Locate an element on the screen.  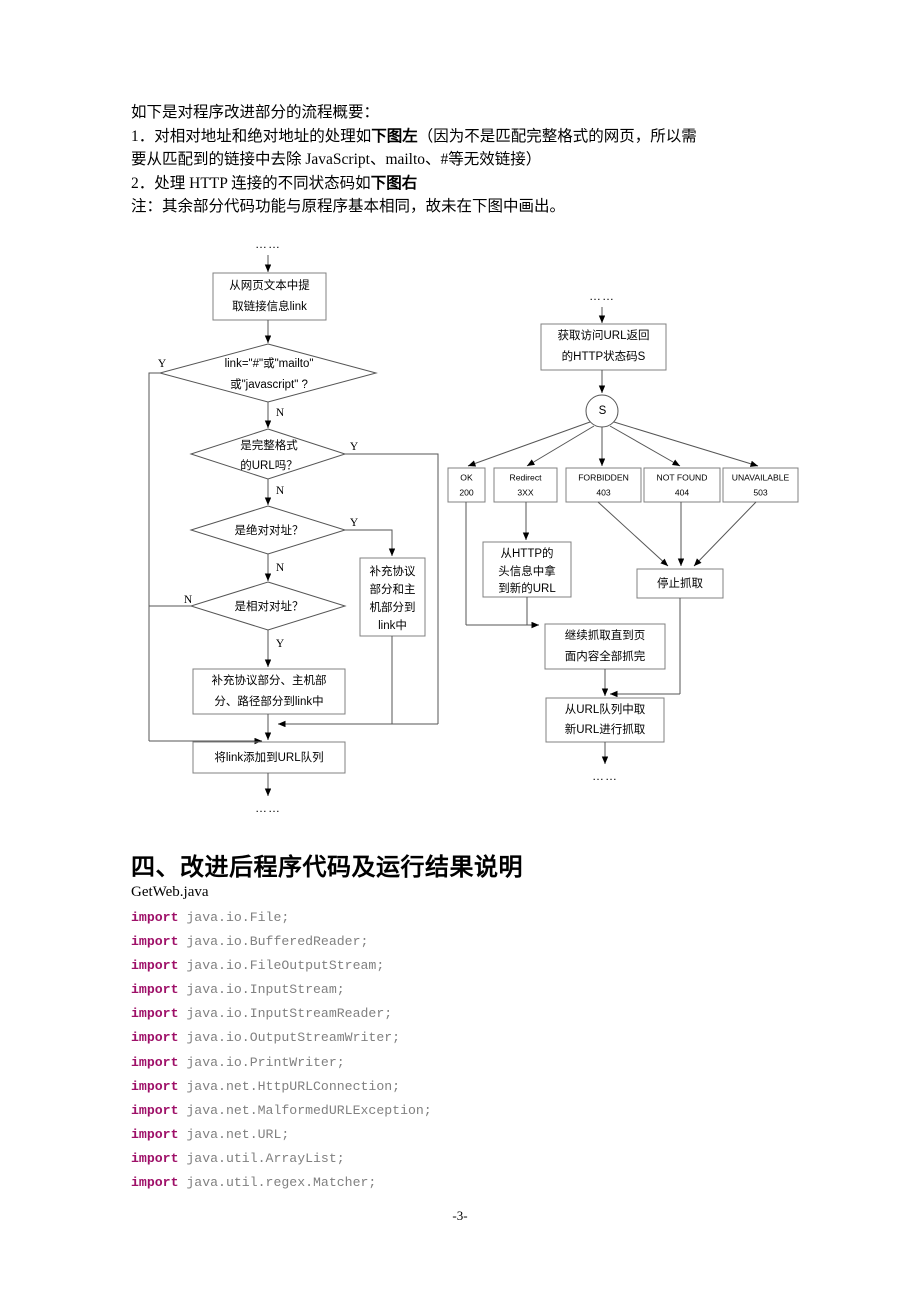
status-box-4-code: 503 is located at coordinates (760, 492).